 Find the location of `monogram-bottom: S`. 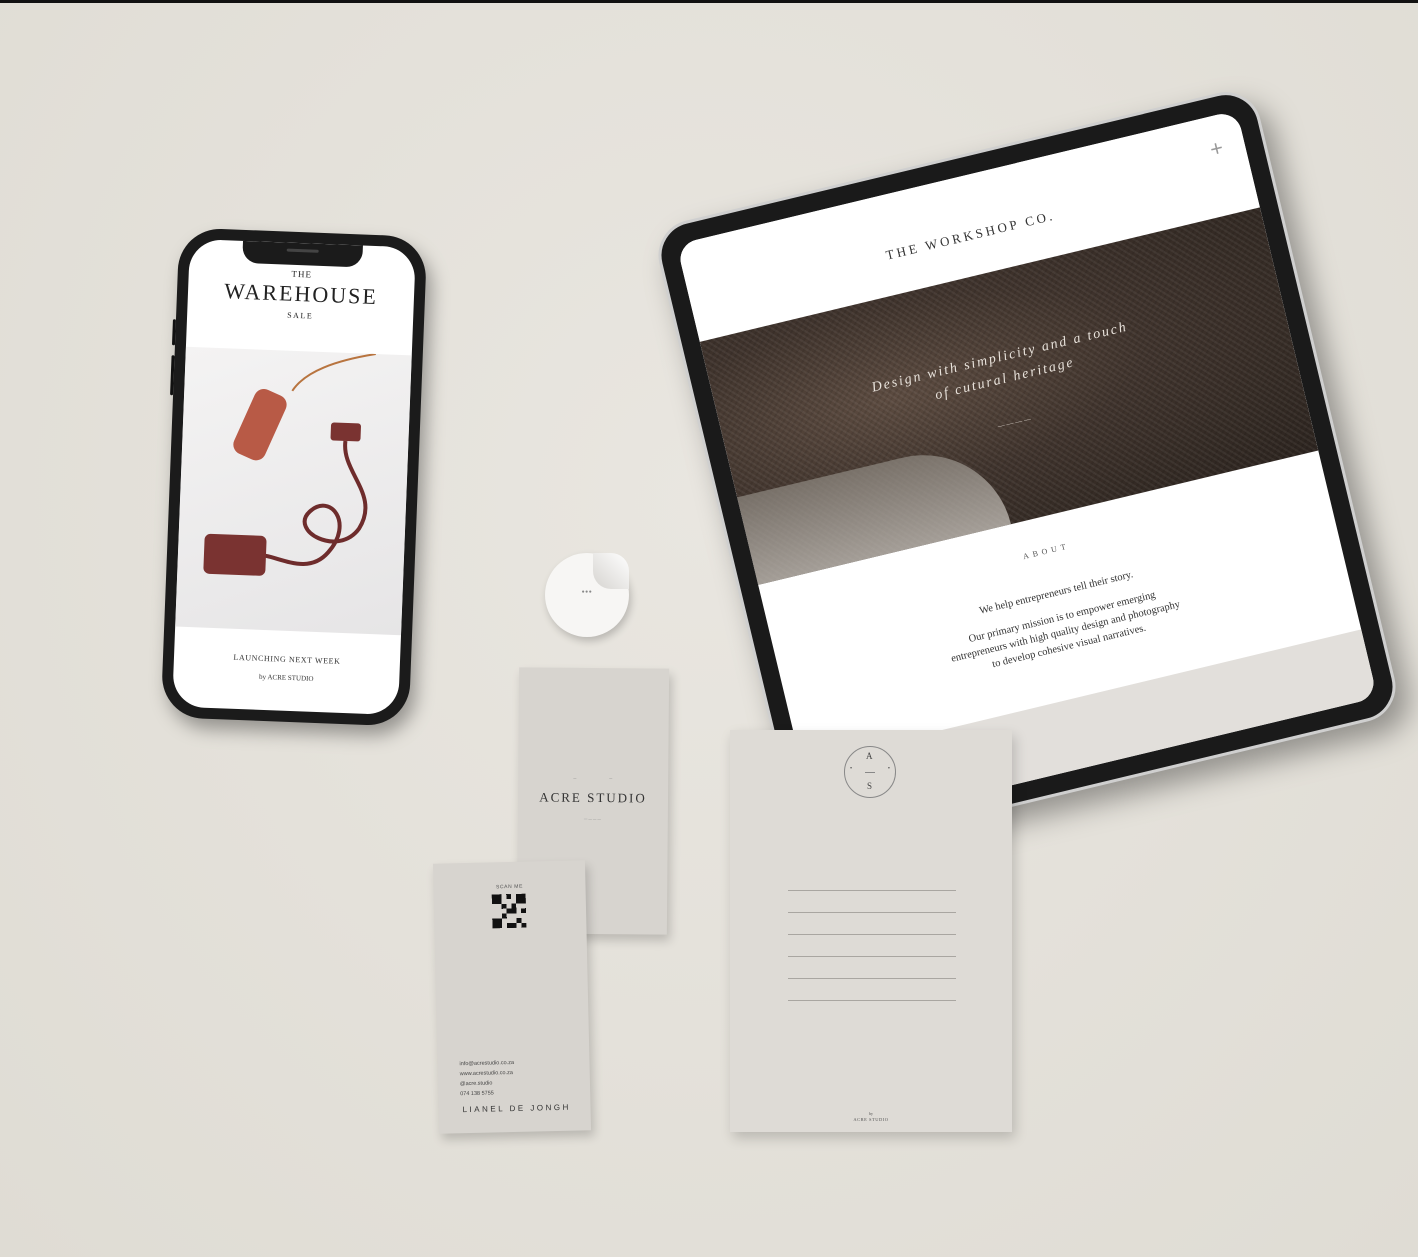

monogram-bottom: S is located at coordinates (870, 786).